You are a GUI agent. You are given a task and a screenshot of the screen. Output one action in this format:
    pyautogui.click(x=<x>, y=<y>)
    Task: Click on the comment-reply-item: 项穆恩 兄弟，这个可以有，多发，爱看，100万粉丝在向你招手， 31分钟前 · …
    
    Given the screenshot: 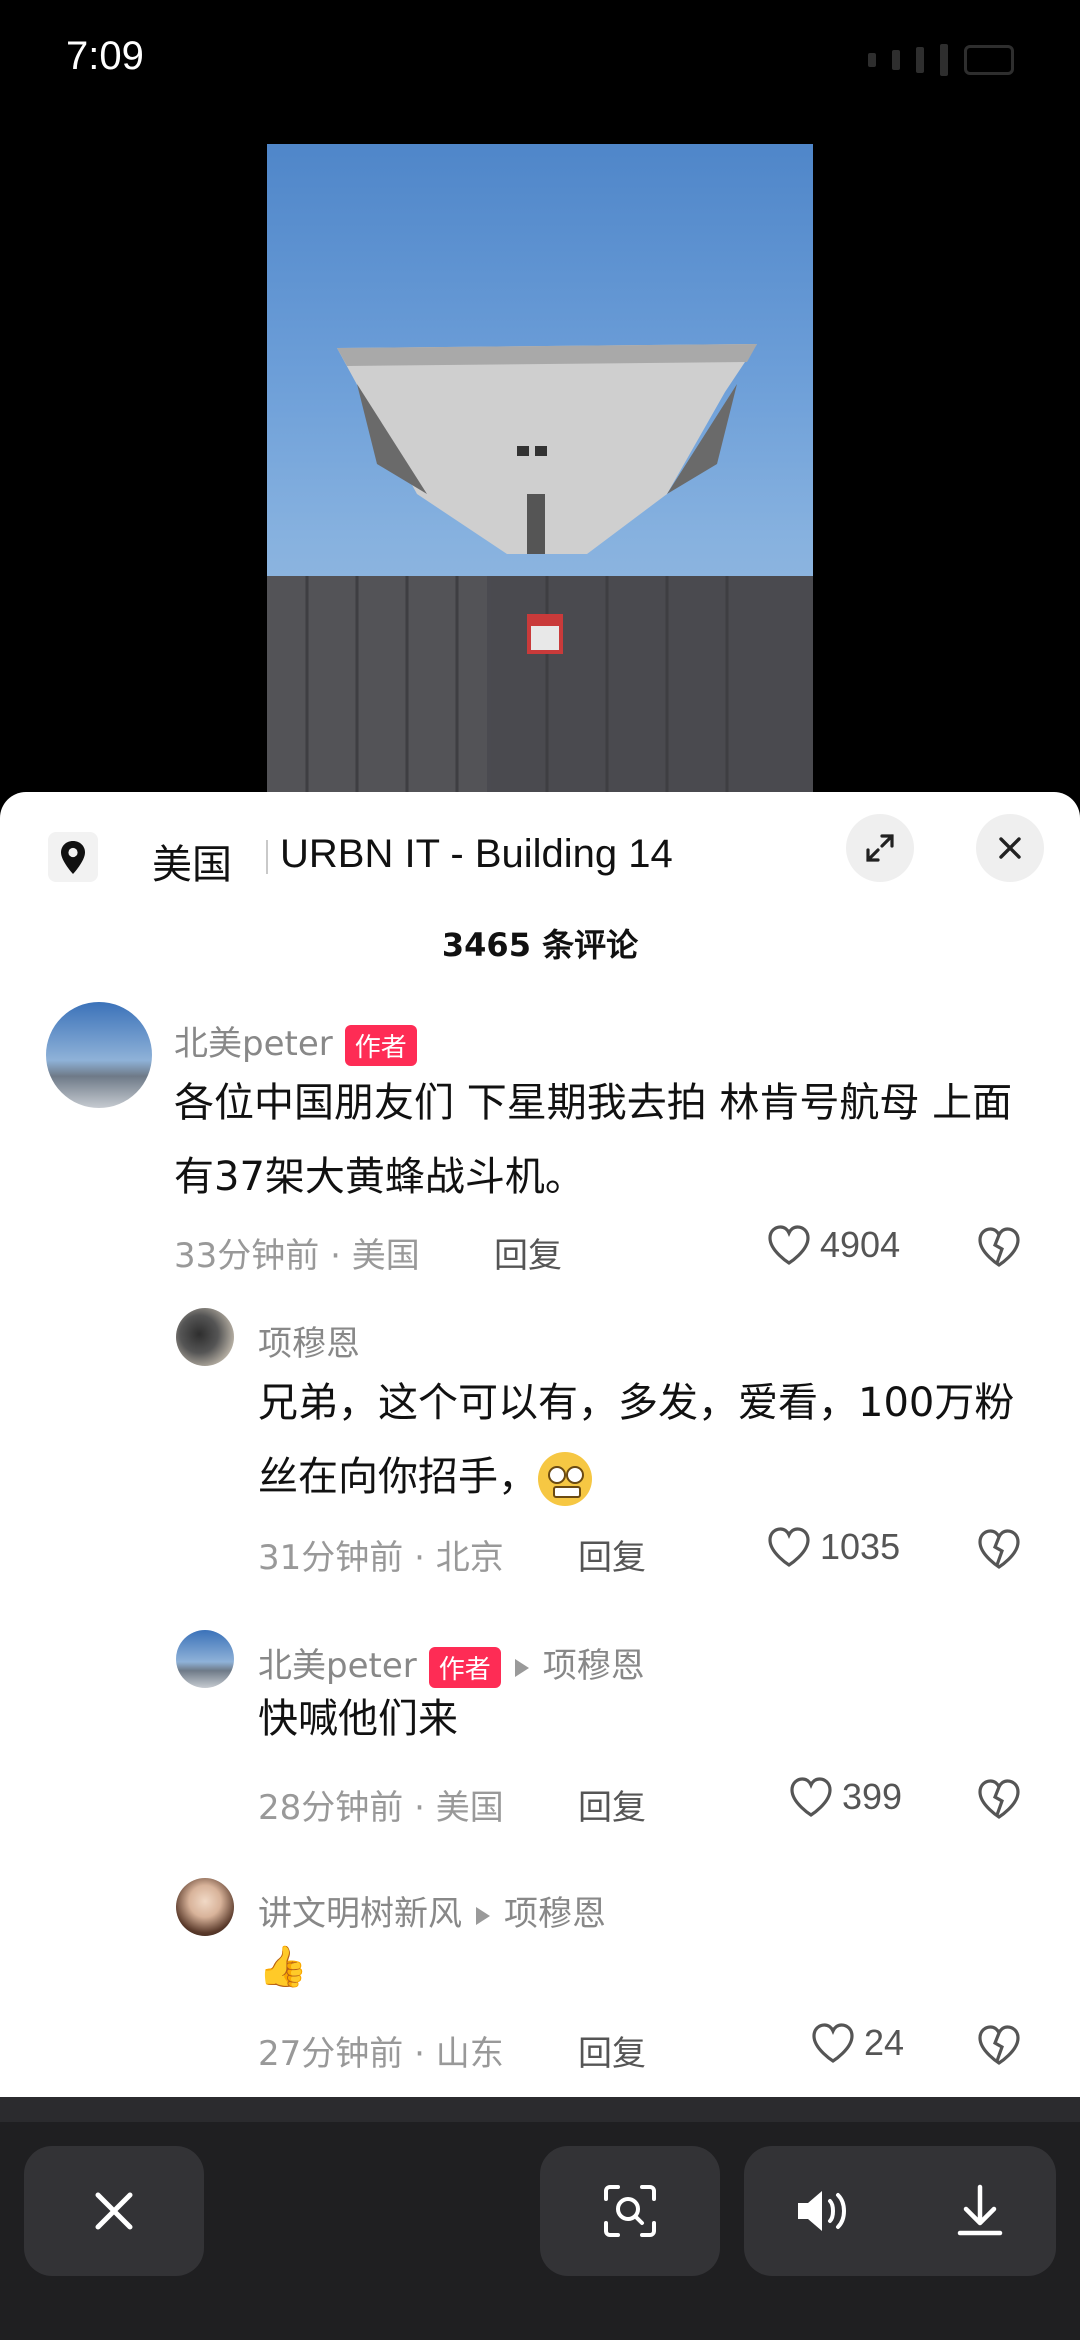 What is the action you would take?
    pyautogui.click(x=540, y=1458)
    